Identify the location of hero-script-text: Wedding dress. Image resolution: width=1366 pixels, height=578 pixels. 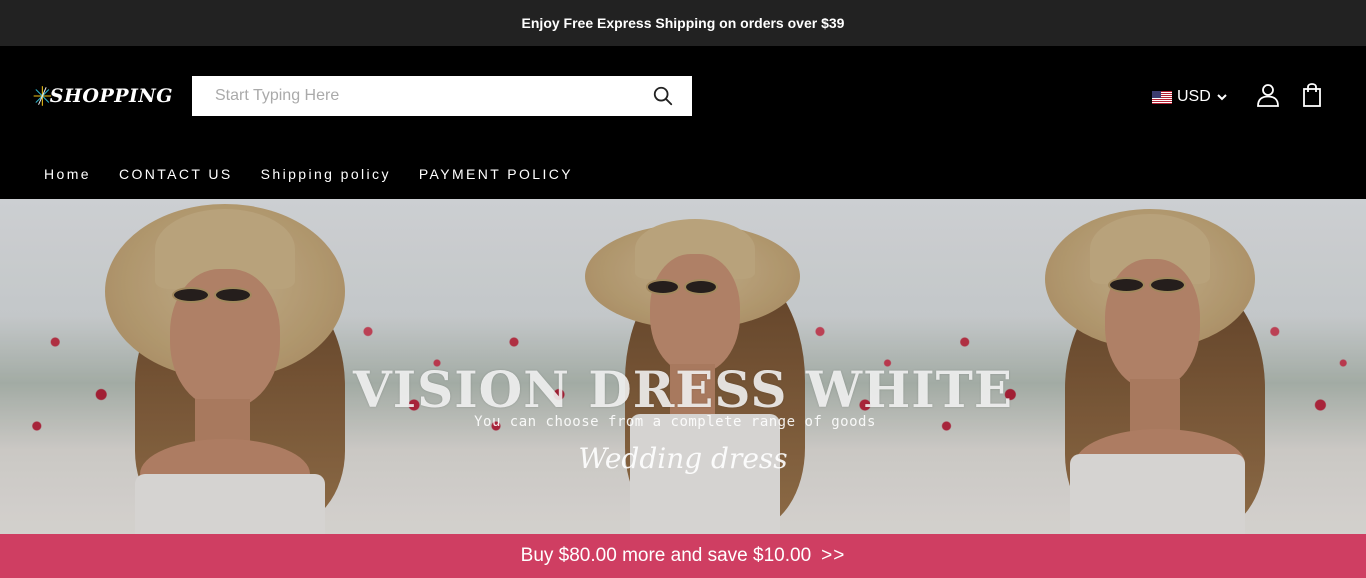
(683, 458).